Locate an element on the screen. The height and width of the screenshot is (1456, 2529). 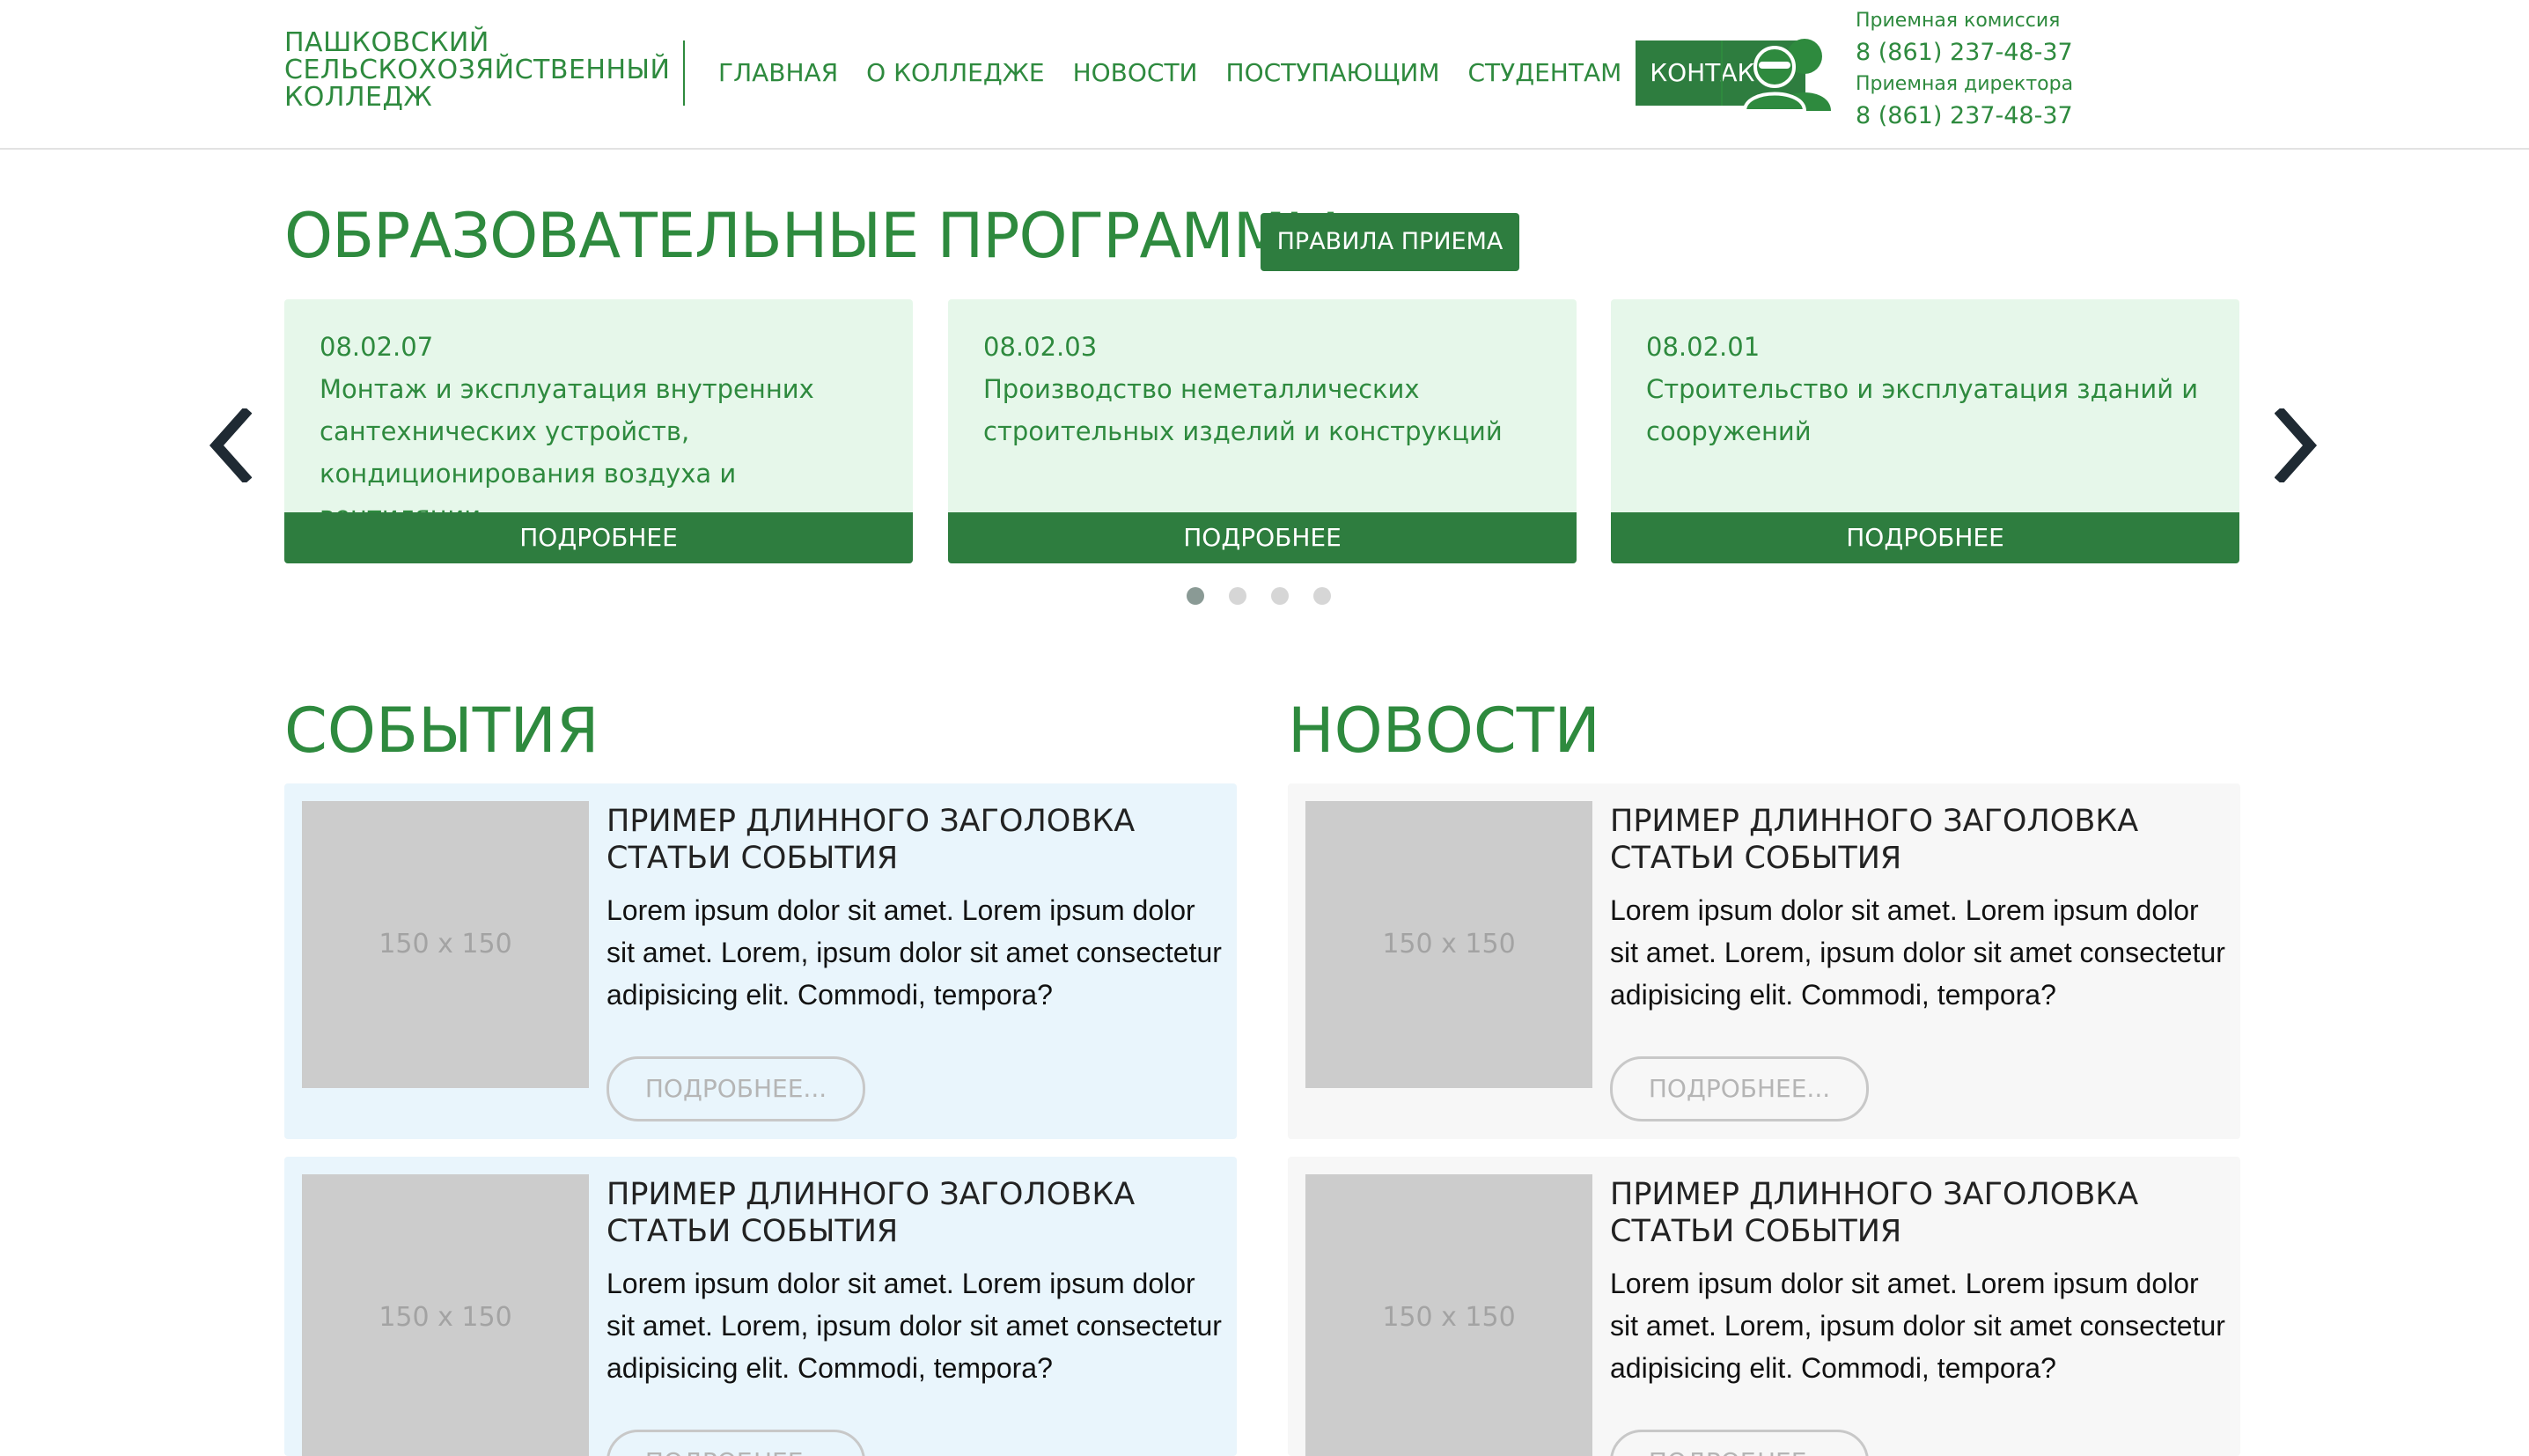
college-logo: ПАШКОВСКИЙ СЕЛЬСКОХОЗЯЙСТВЕННЫЙ КОЛЛЕДЖ is located at coordinates (478, 70).